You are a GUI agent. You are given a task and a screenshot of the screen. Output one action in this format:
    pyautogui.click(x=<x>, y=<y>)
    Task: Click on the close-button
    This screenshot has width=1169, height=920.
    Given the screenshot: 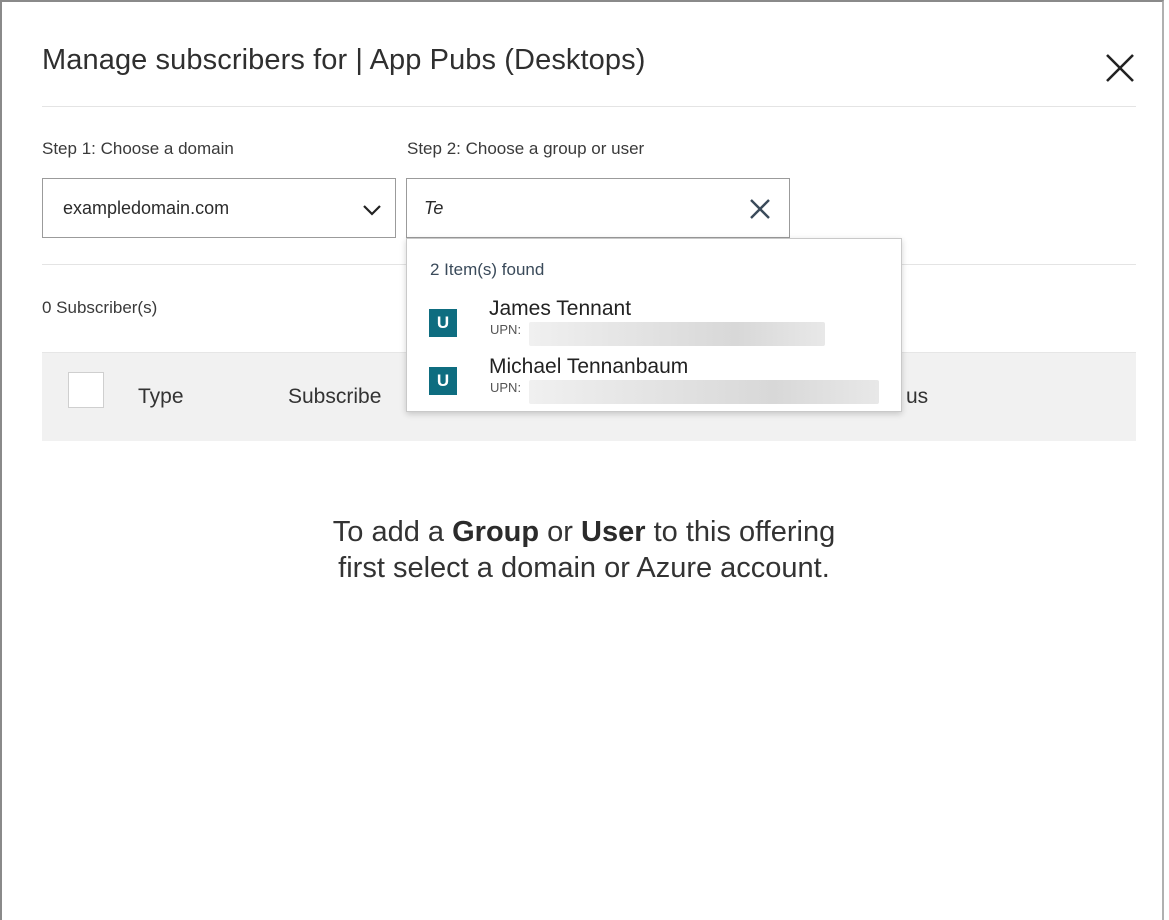 What is the action you would take?
    pyautogui.click(x=1120, y=68)
    